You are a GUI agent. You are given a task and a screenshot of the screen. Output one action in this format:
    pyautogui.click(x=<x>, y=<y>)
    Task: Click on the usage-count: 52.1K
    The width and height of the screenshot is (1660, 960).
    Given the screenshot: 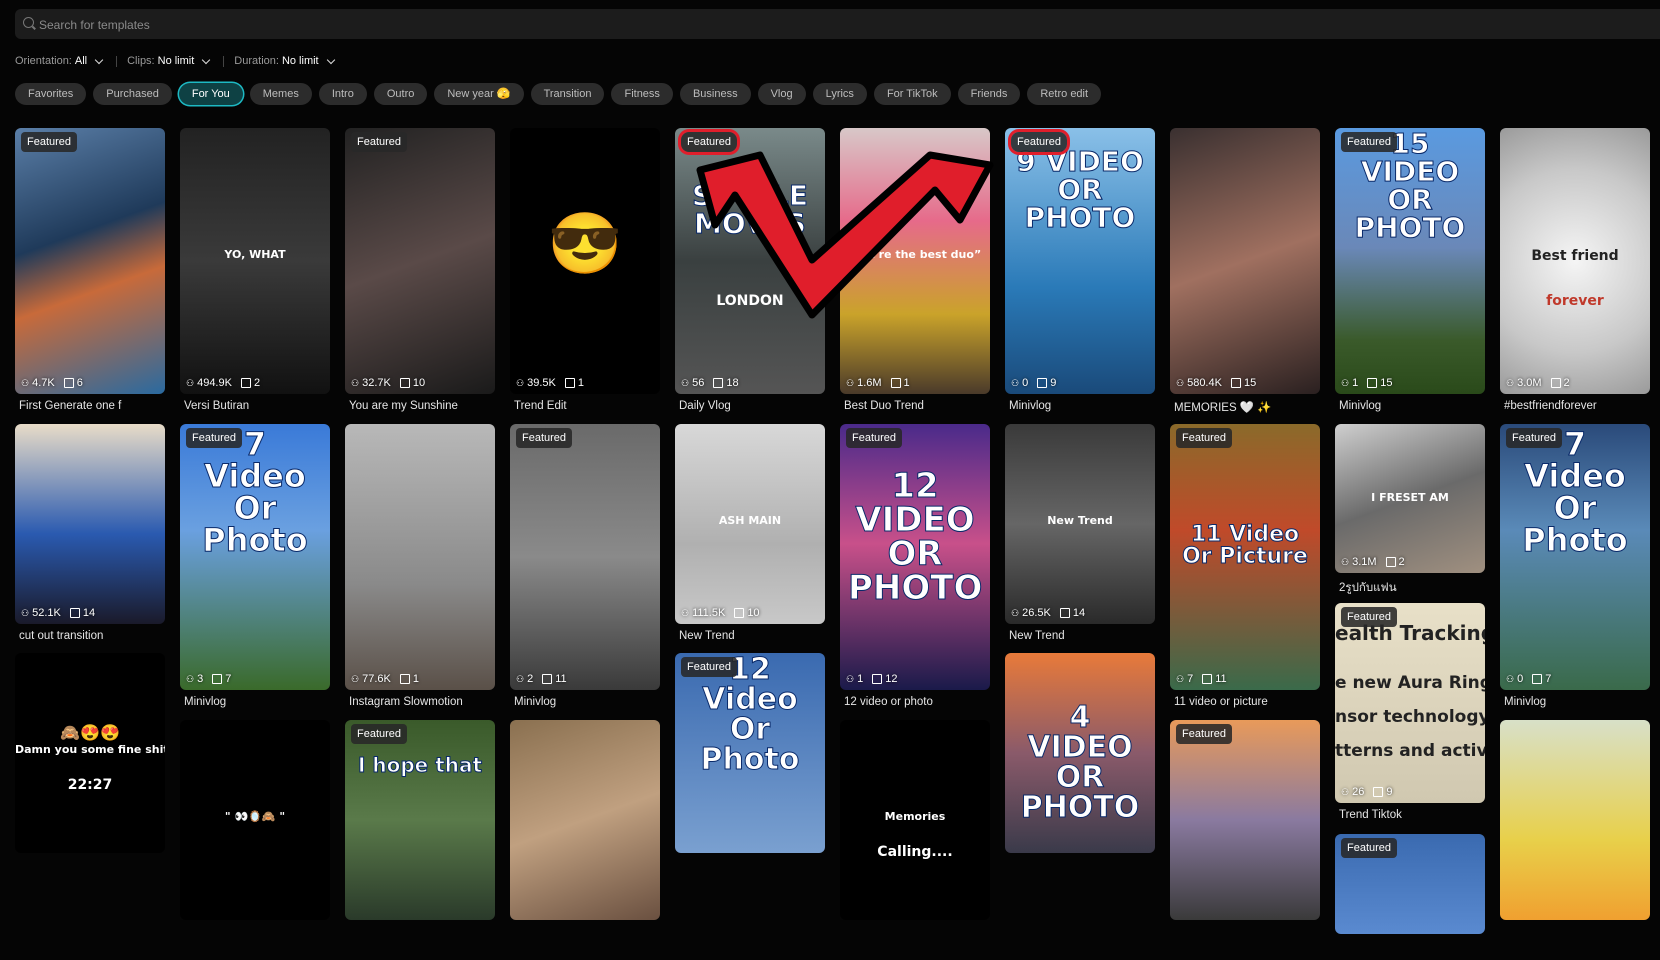 What is the action you would take?
    pyautogui.click(x=46, y=613)
    